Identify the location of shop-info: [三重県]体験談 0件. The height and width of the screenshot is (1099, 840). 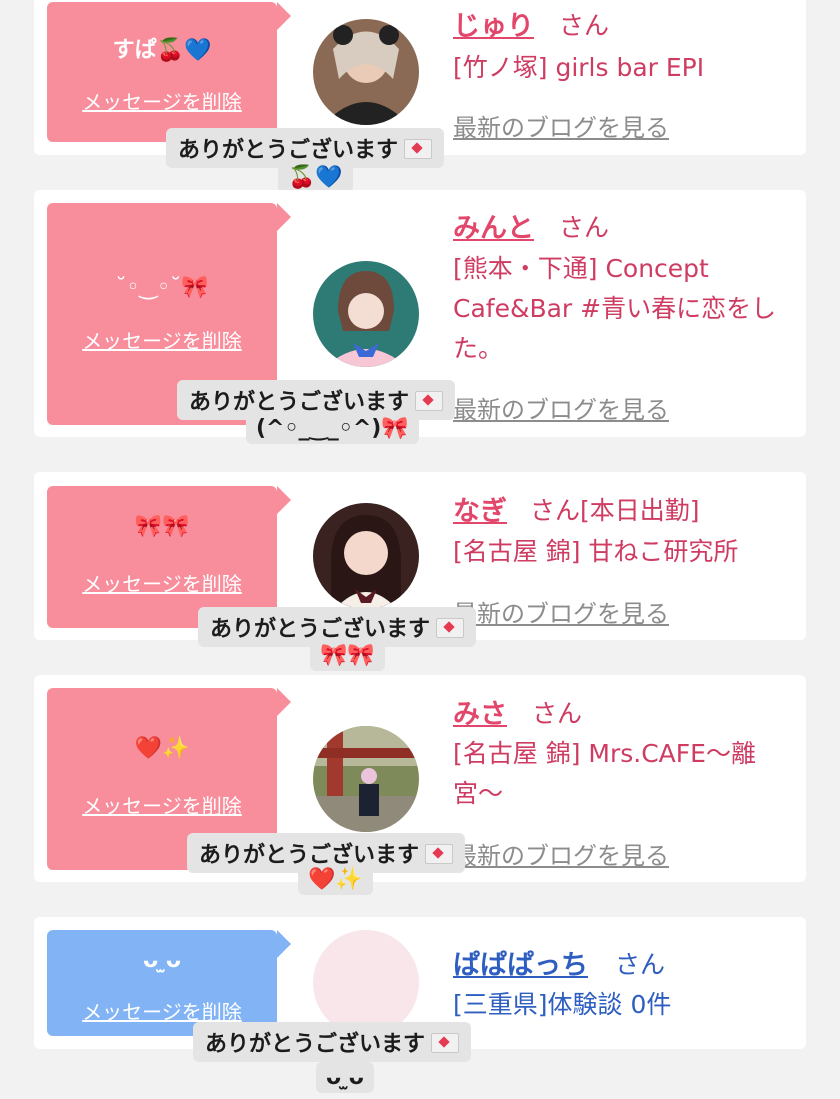
(562, 1004).